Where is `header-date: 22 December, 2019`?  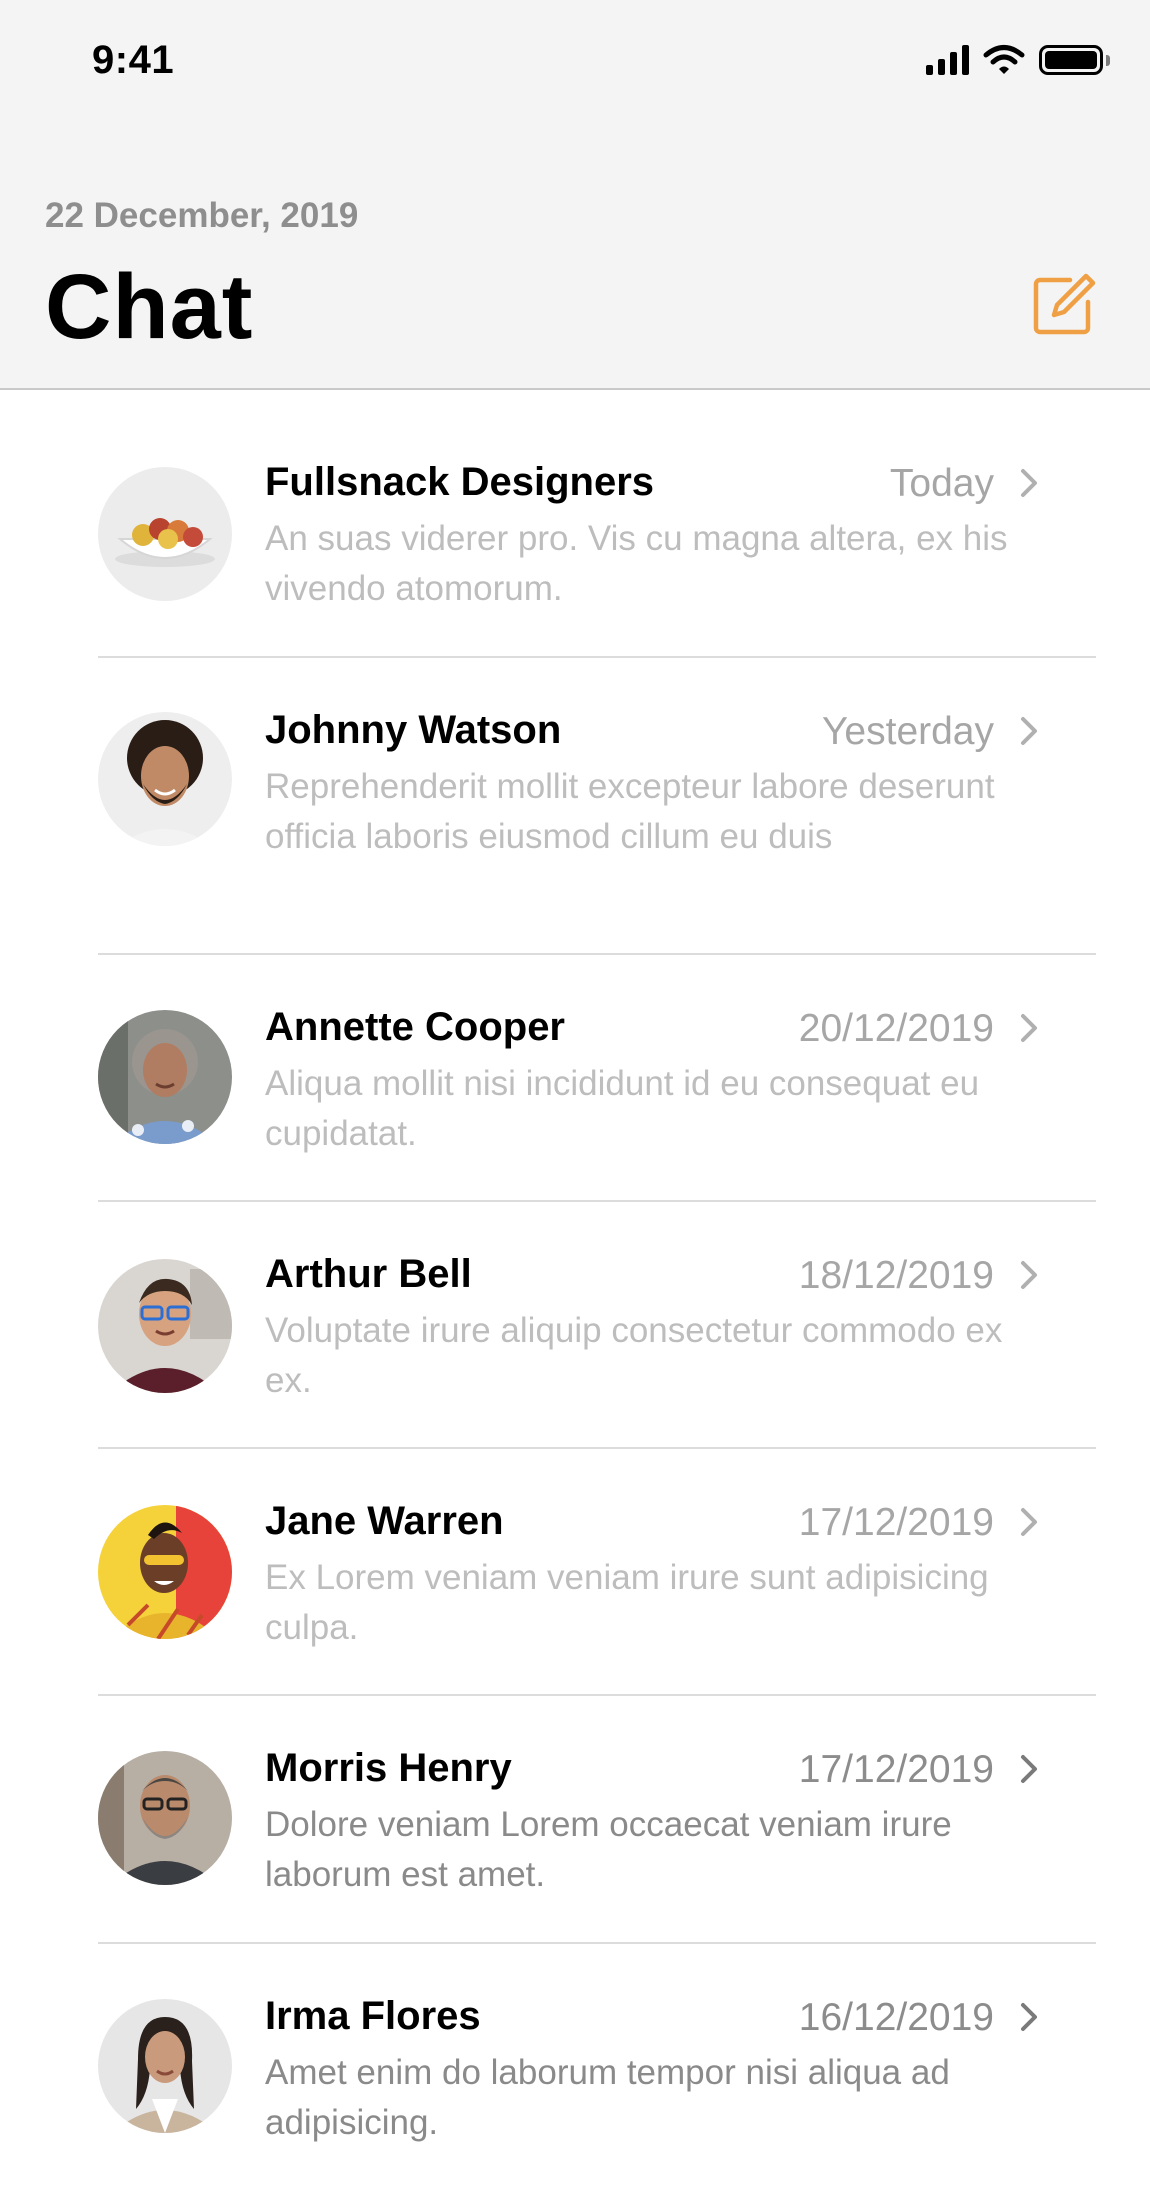
header-date: 22 December, 2019 is located at coordinates (202, 215).